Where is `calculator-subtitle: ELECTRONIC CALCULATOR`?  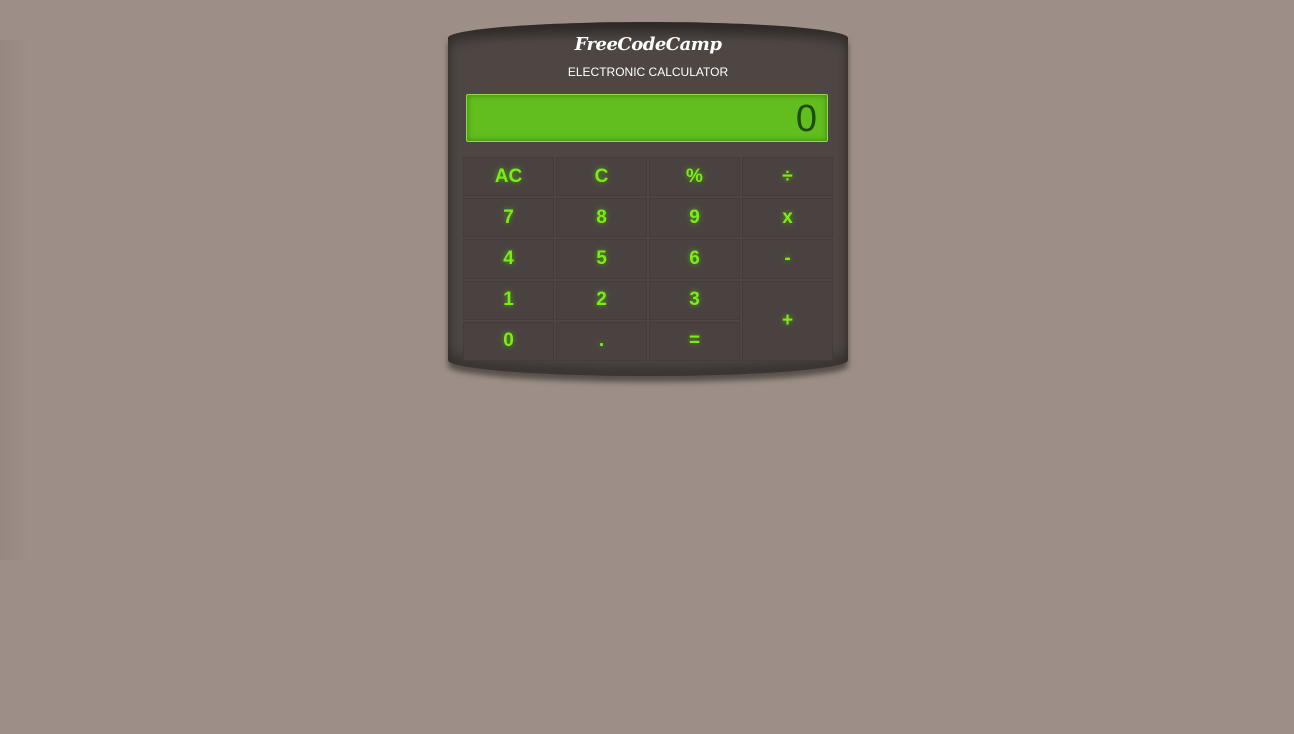 calculator-subtitle: ELECTRONIC CALCULATOR is located at coordinates (648, 72).